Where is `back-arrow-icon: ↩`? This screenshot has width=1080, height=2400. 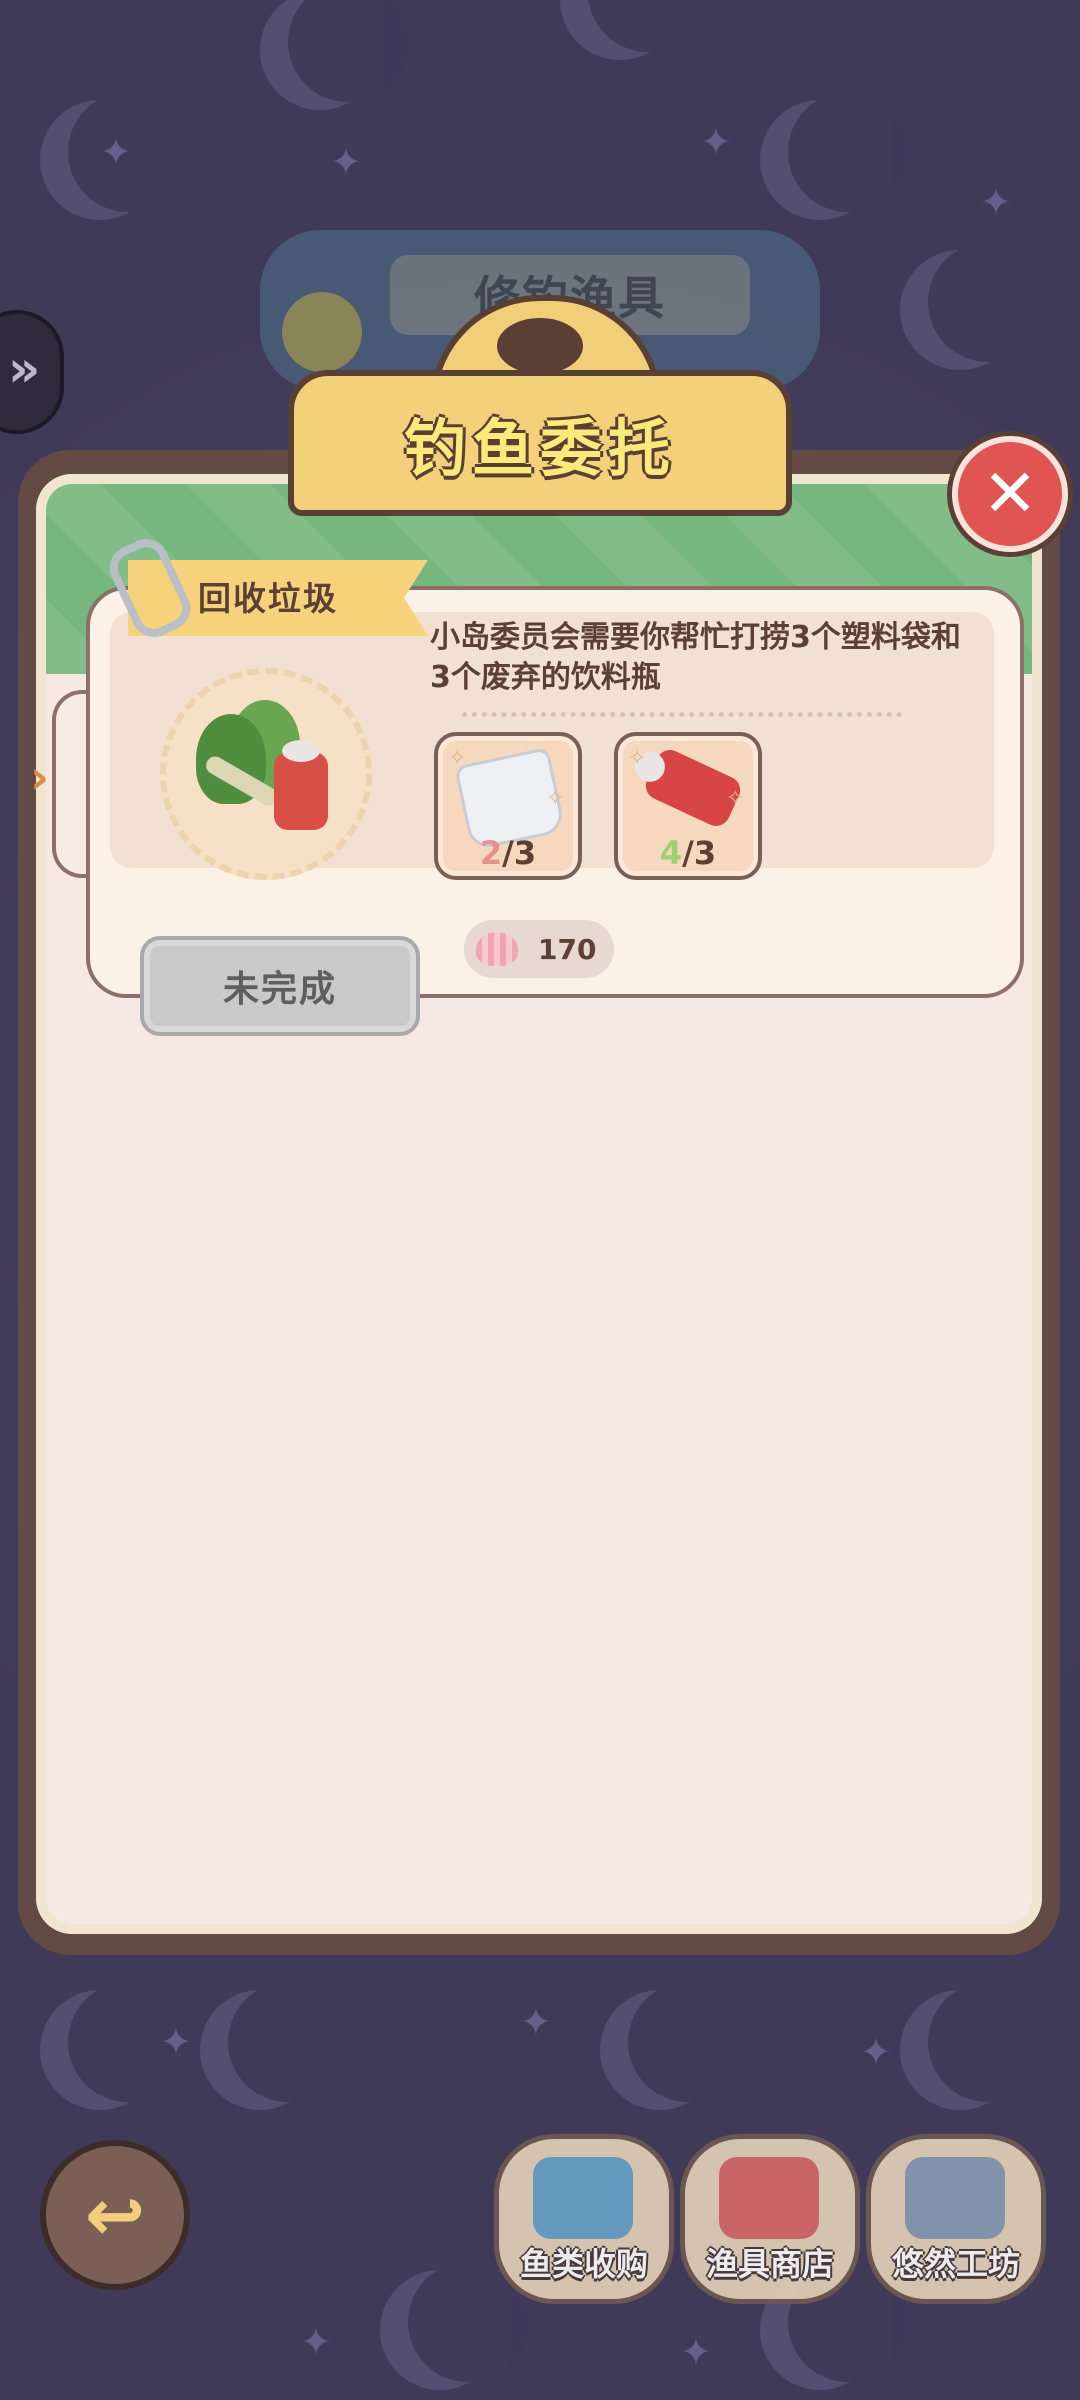 back-arrow-icon: ↩ is located at coordinates (115, 2215).